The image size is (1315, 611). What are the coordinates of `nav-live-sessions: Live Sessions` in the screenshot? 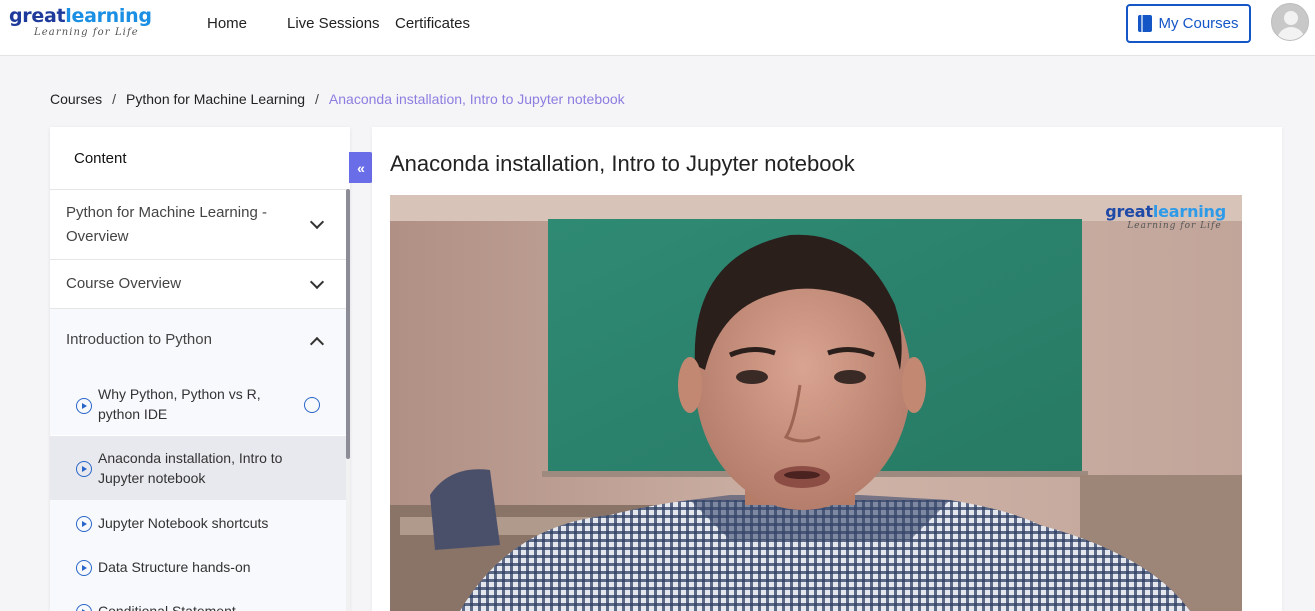 It's located at (333, 23).